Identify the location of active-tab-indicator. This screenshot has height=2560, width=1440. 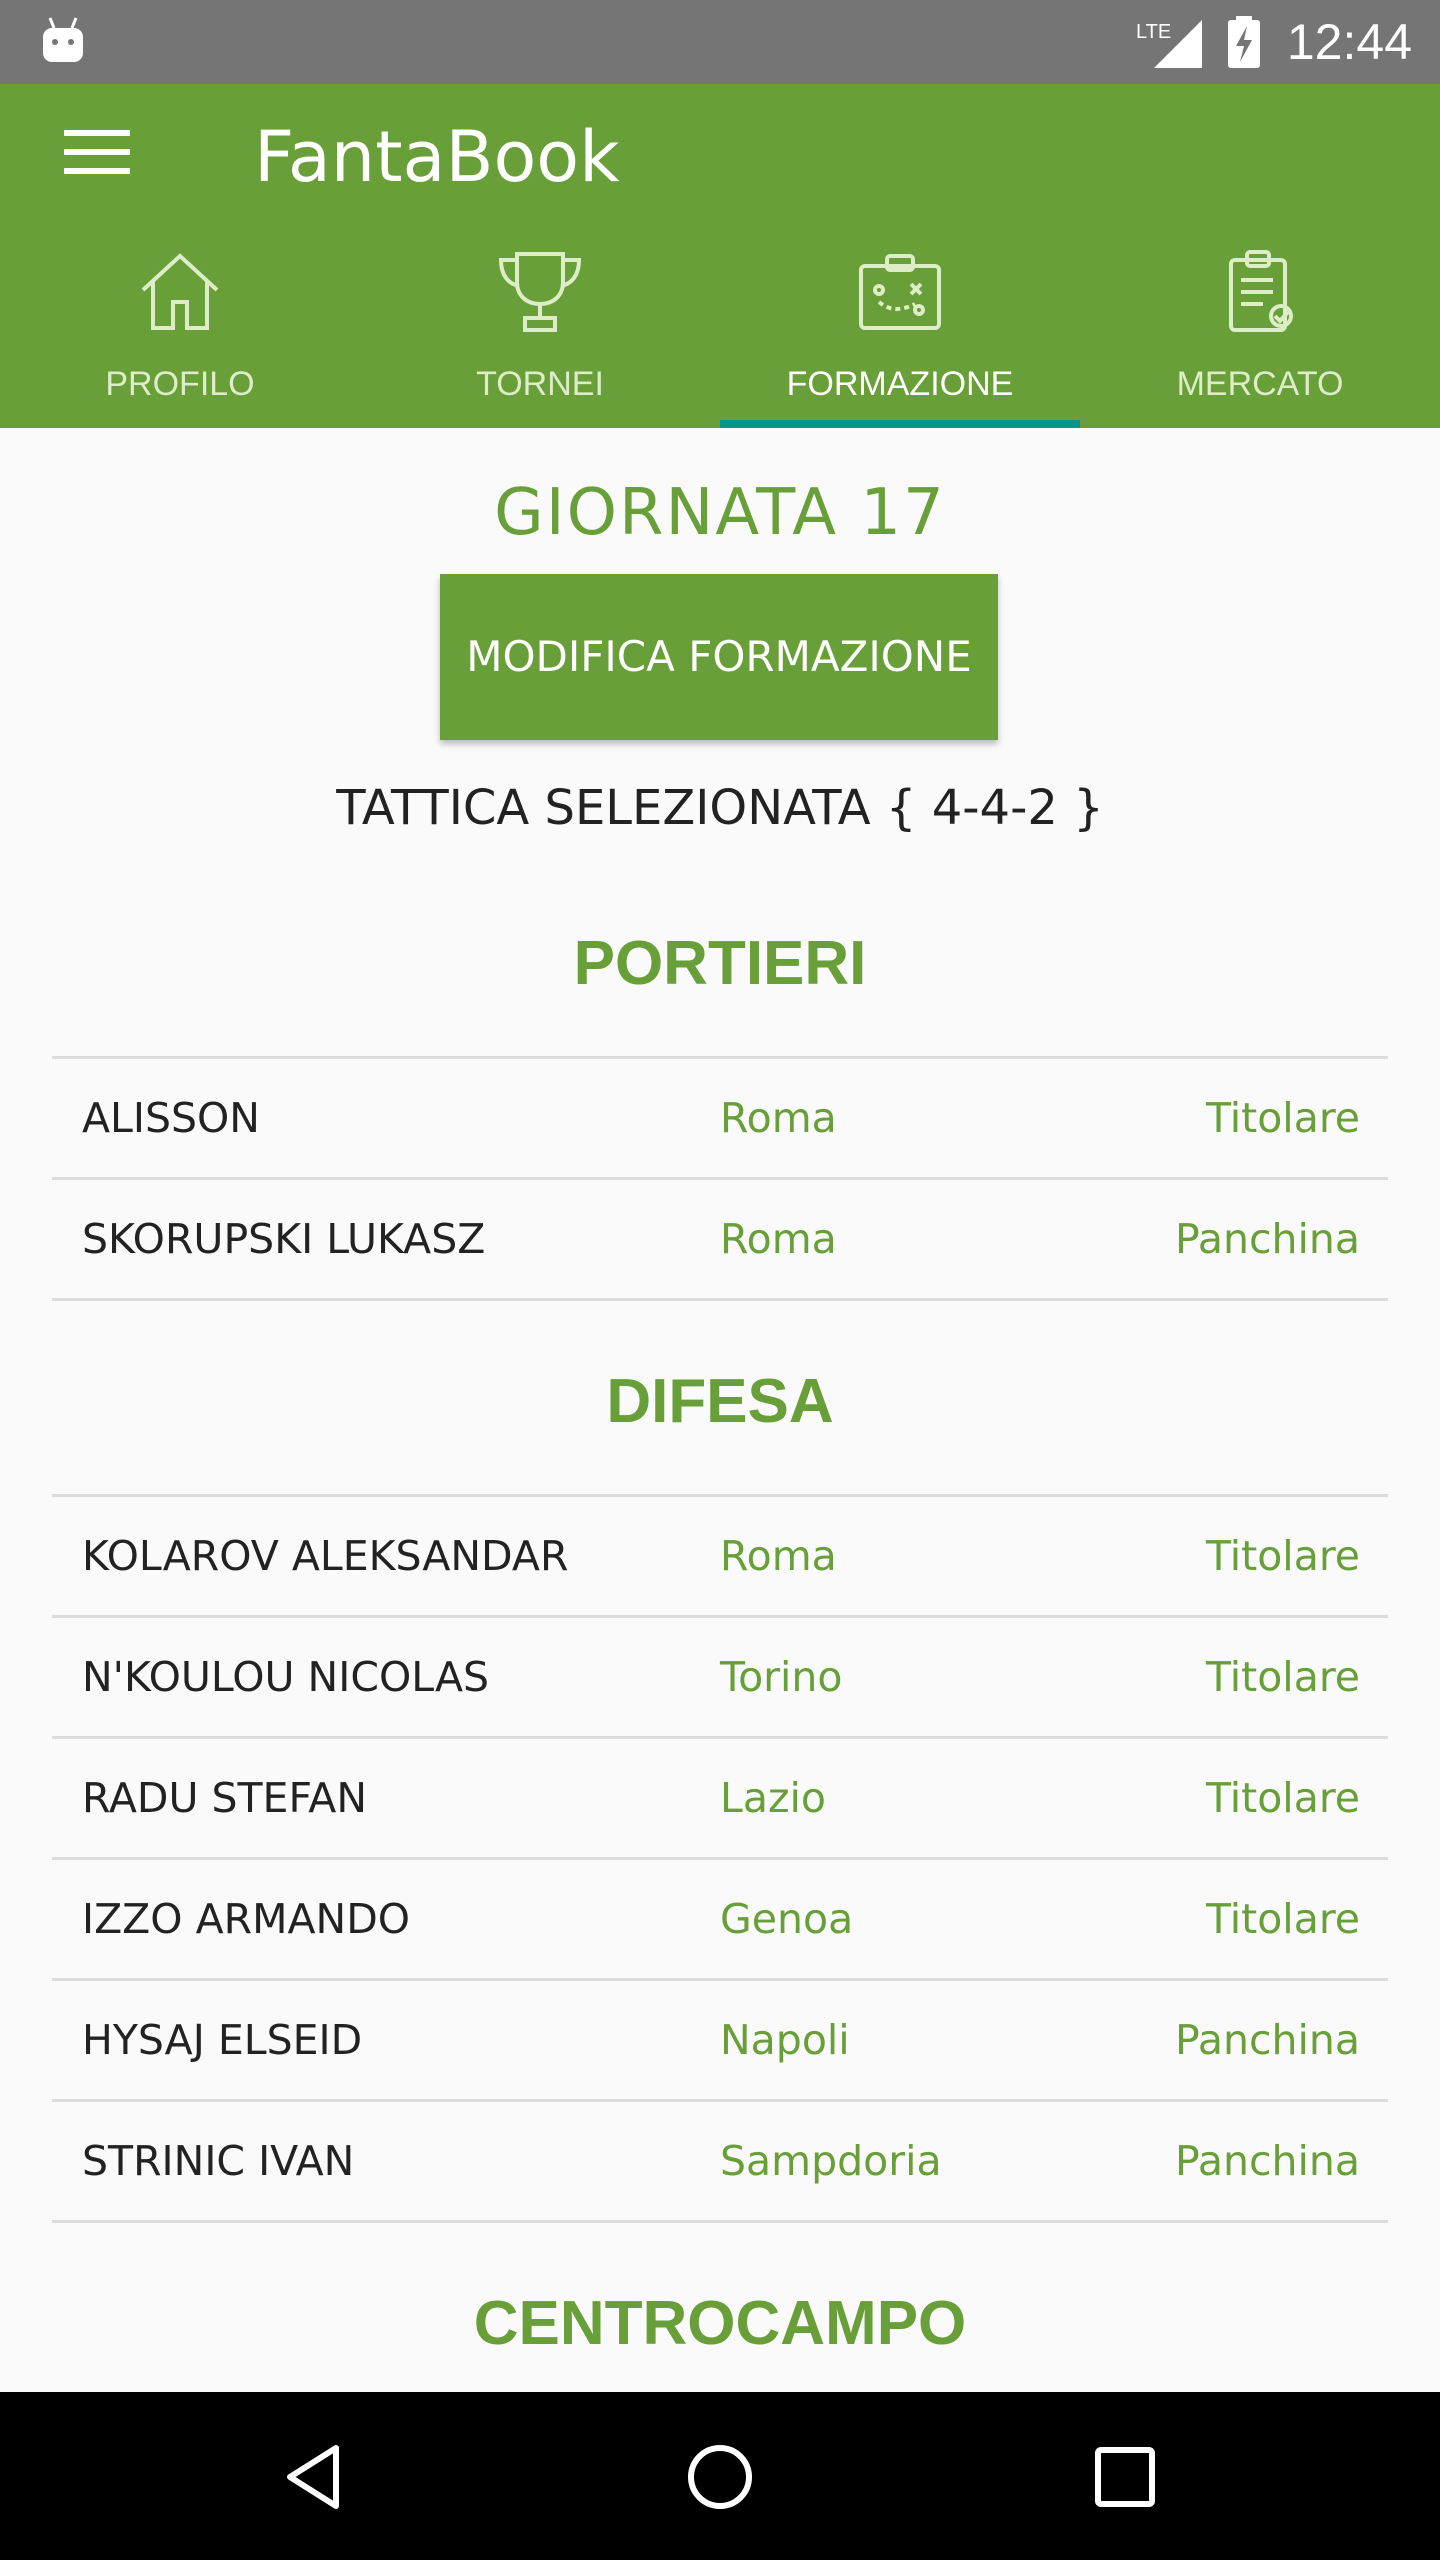
(900, 424).